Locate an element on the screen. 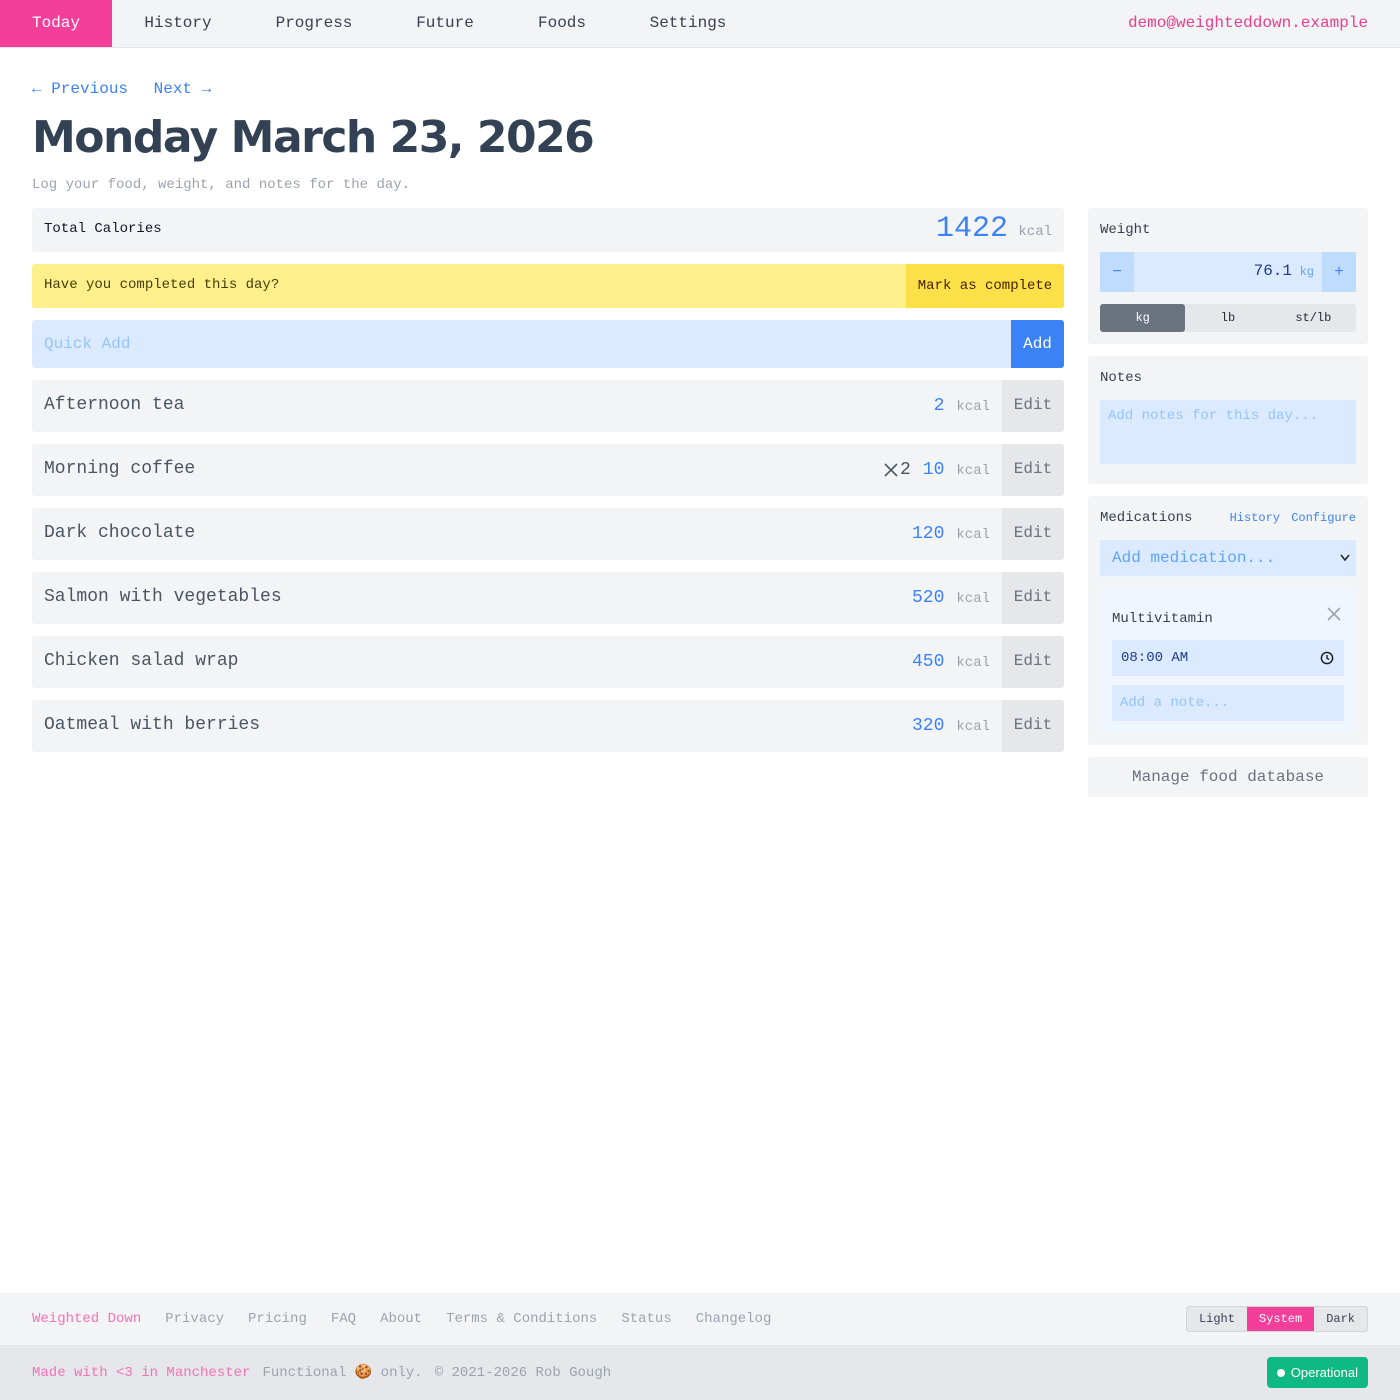 The height and width of the screenshot is (1400, 1400). times-icon is located at coordinates (891, 470).